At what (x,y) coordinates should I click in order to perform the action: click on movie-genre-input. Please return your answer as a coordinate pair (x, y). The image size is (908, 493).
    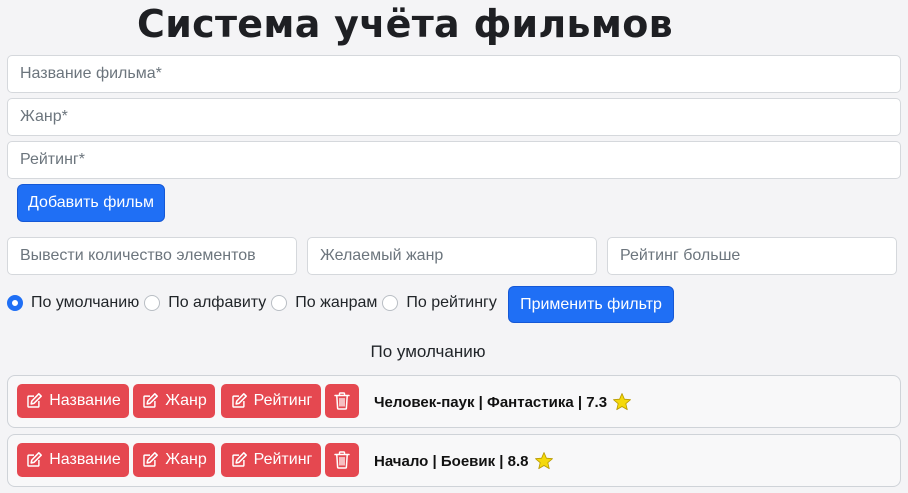
    Looking at the image, I should click on (454, 117).